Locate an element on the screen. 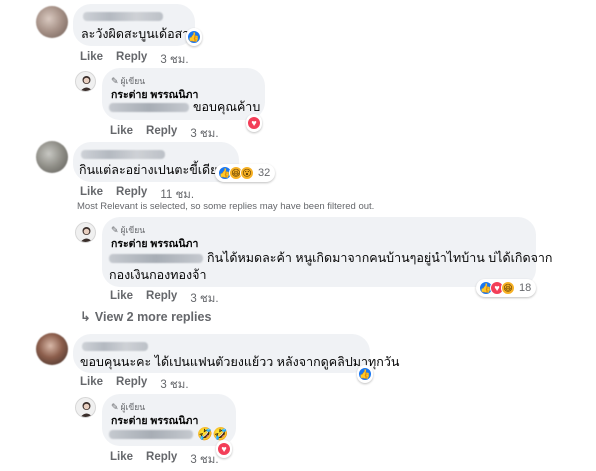 This screenshot has height=471, width=596. reply-text-line-2: กองเงินกองทองจ้า is located at coordinates (158, 275).